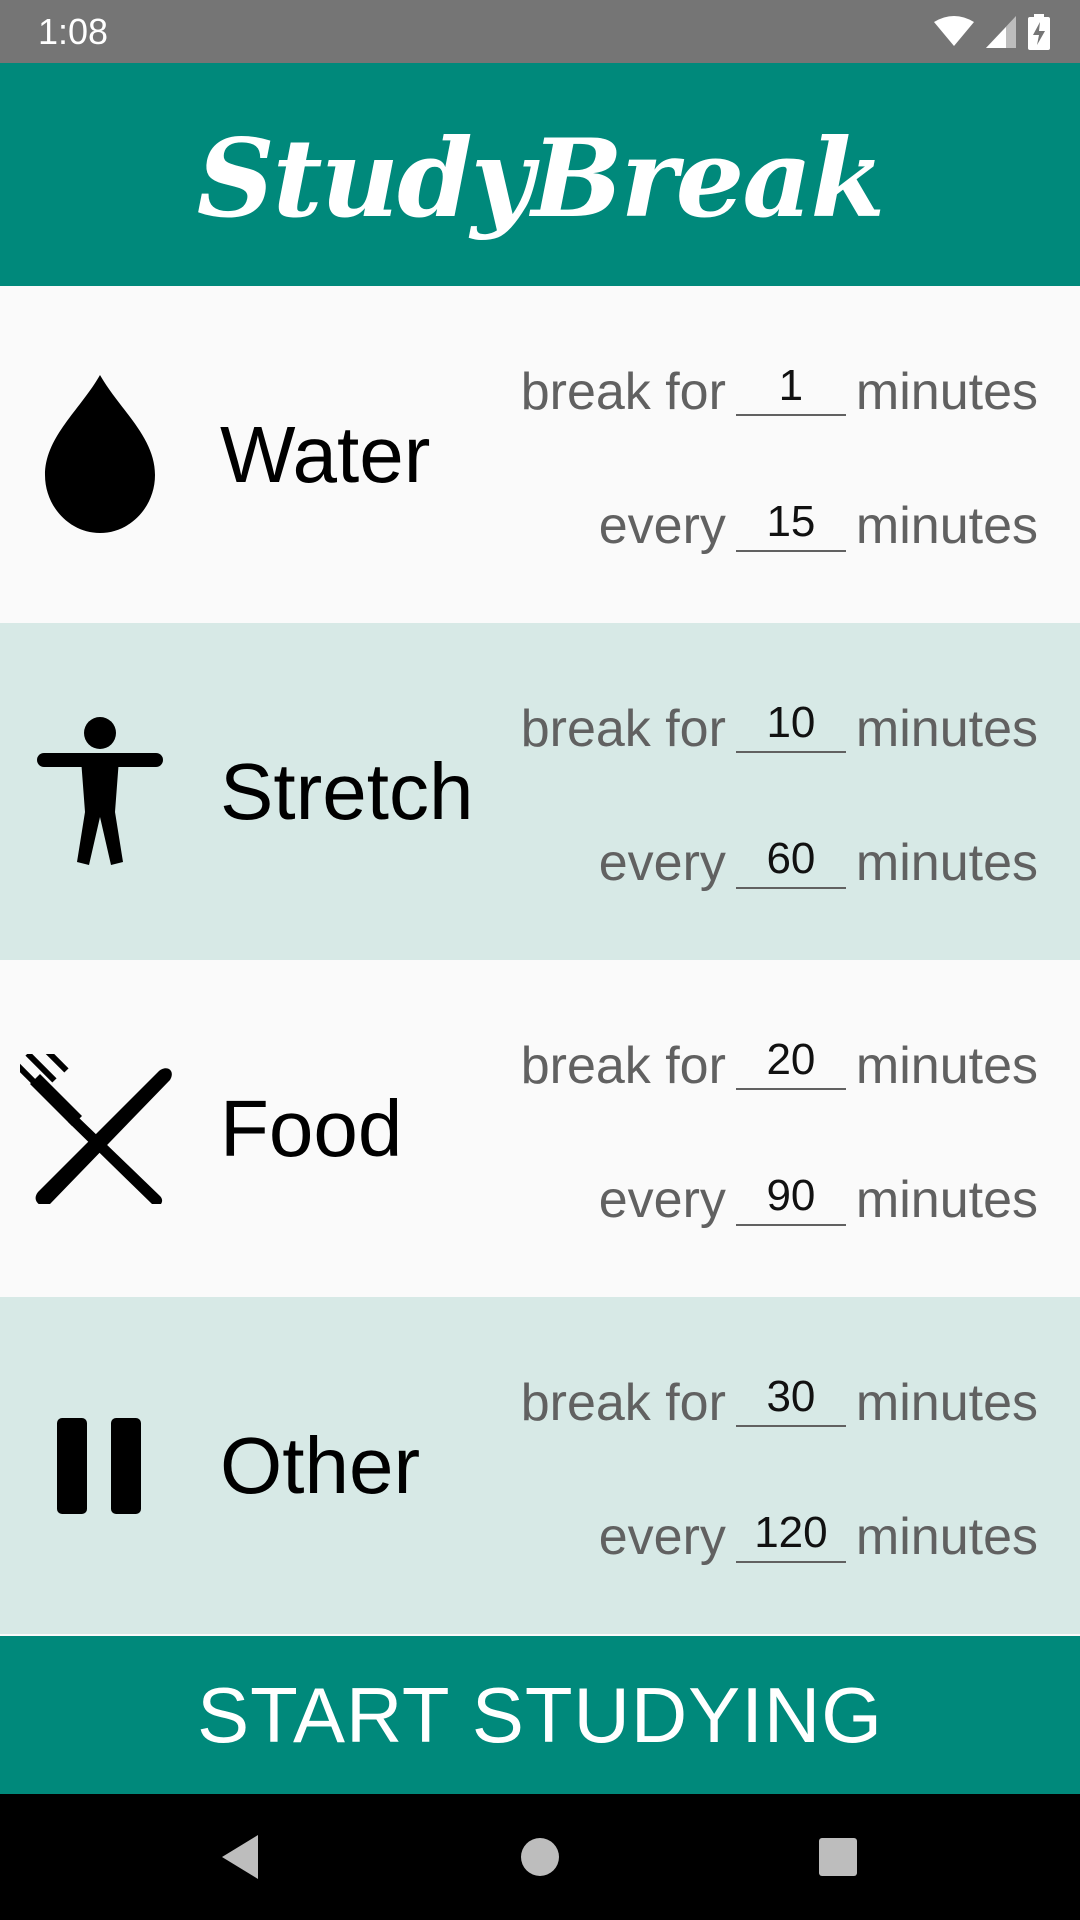  What do you see at coordinates (790, 1064) in the screenshot?
I see `break-duration-input: 20` at bounding box center [790, 1064].